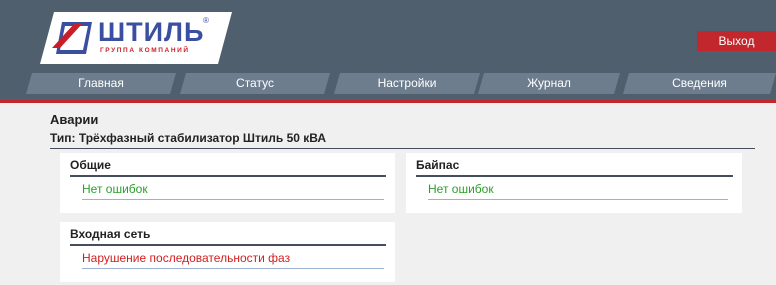 The height and width of the screenshot is (285, 776). Describe the element at coordinates (407, 83) in the screenshot. I see `tab-settings: Настройки` at that location.